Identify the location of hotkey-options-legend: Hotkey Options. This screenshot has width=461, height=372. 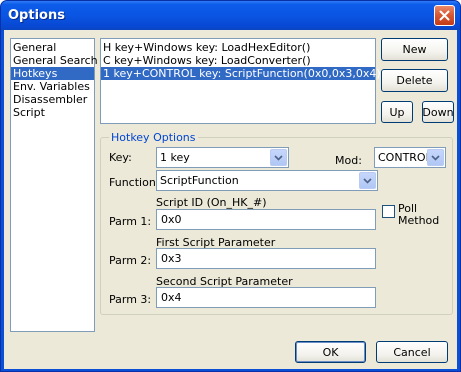
(153, 137).